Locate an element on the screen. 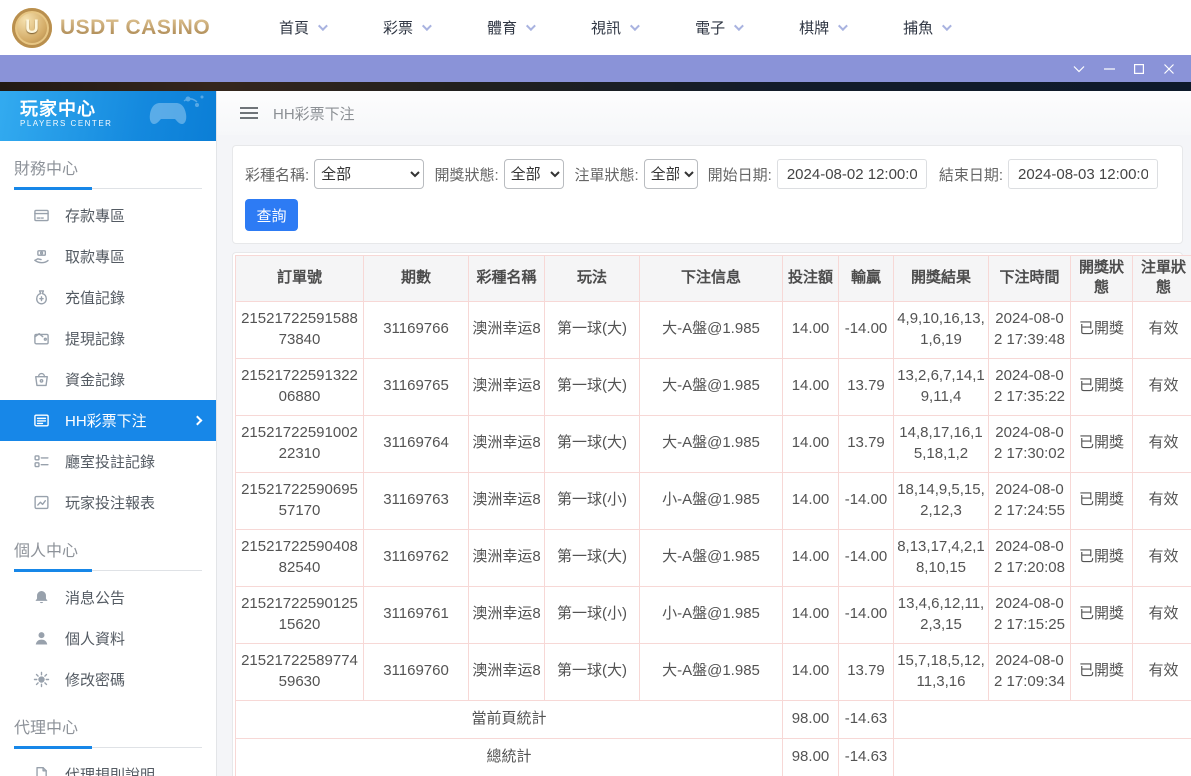 The image size is (1191, 776). sidebar-item: 玩家投注報表 is located at coordinates (108, 502).